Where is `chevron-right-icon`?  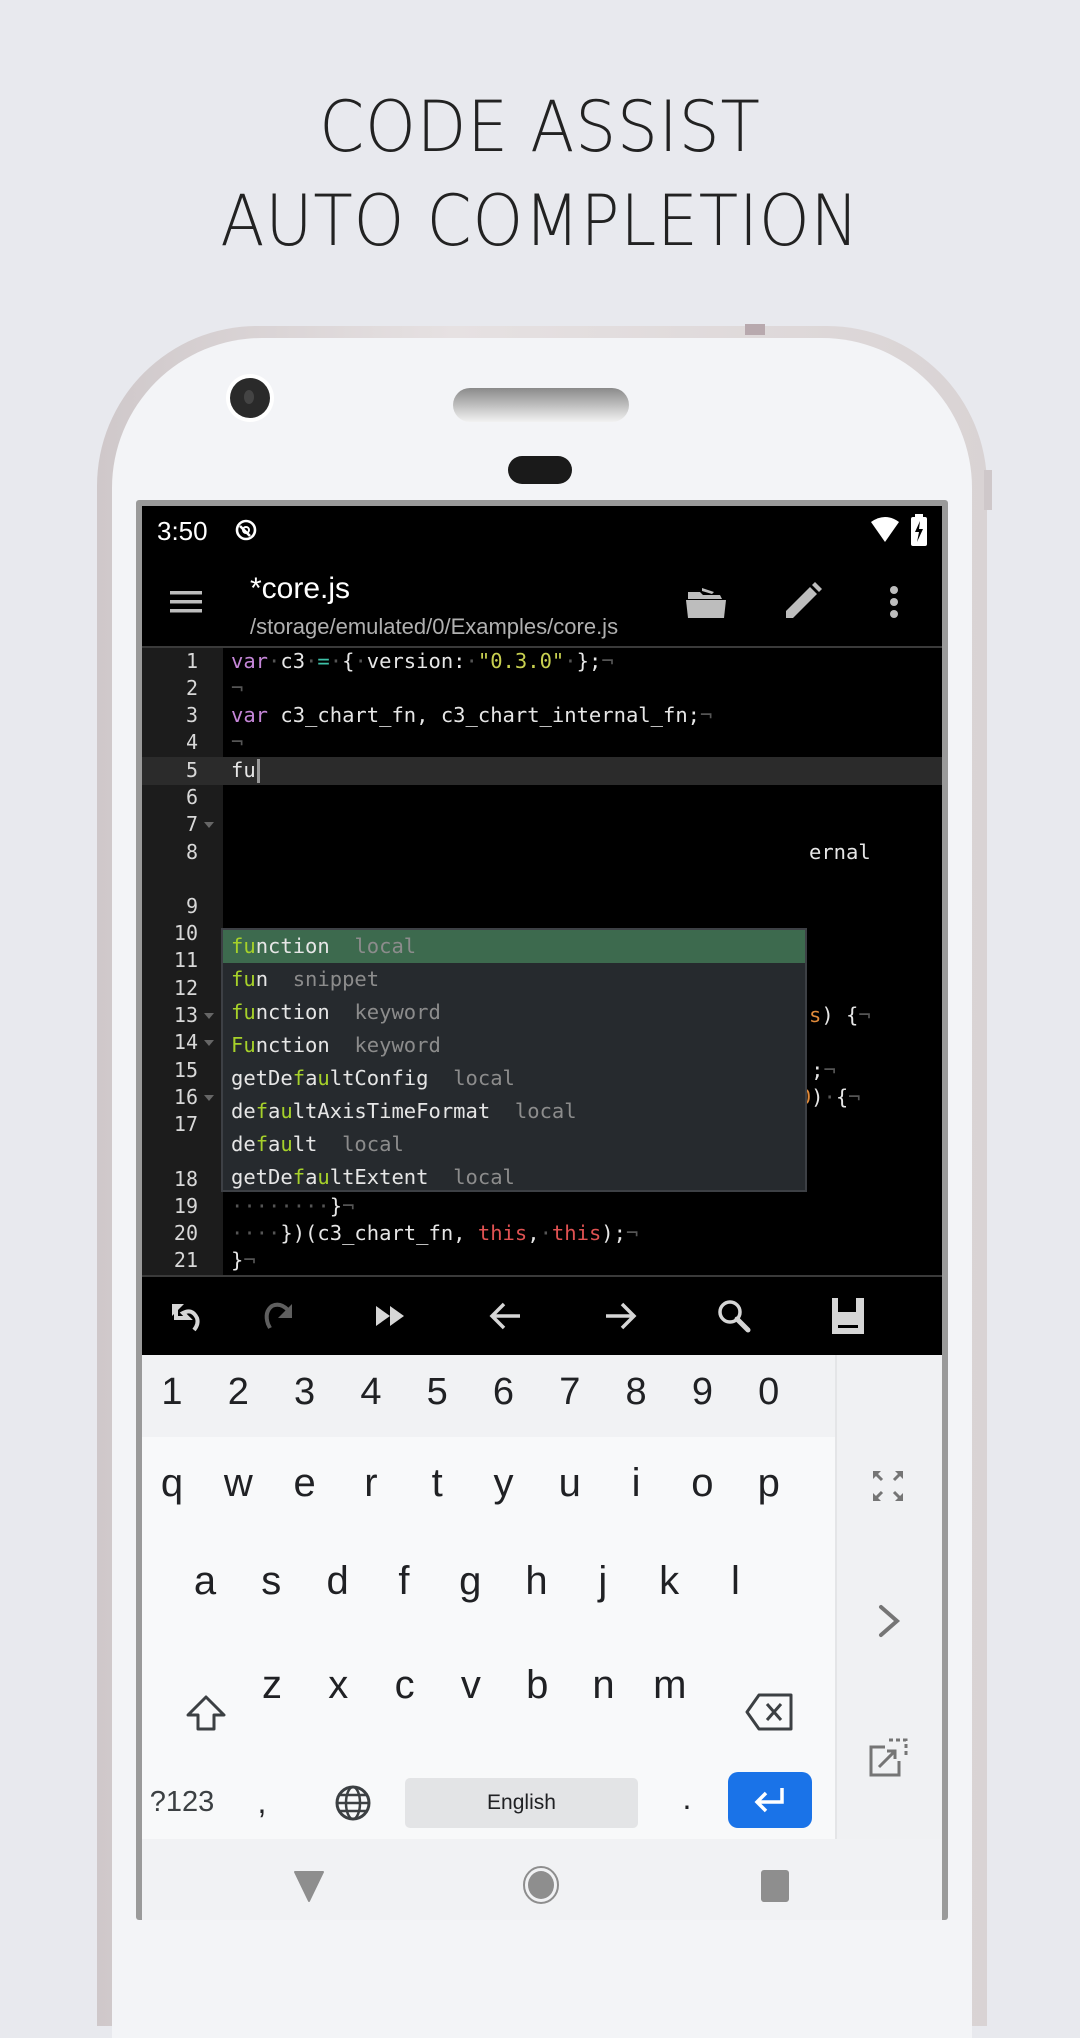
chevron-right-icon is located at coordinates (889, 1621).